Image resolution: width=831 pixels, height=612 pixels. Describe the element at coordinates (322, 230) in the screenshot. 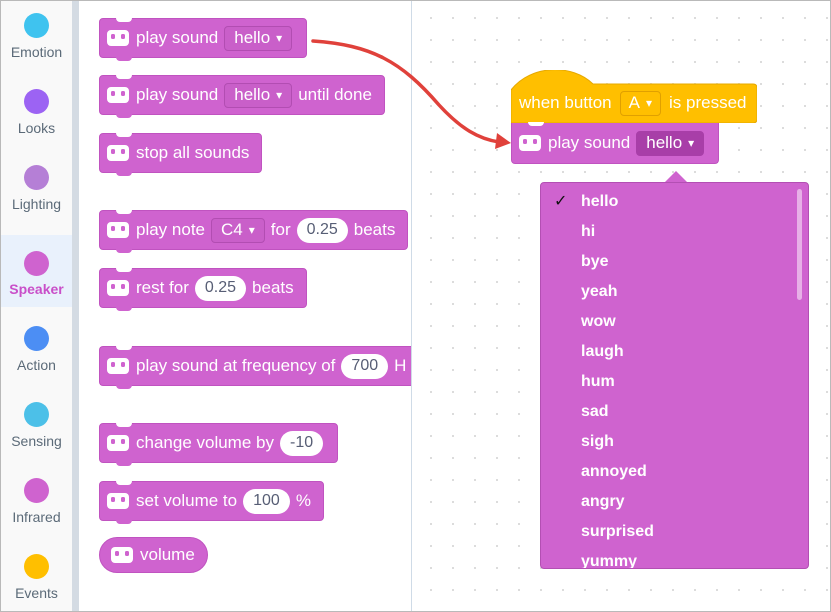

I see `beats-input: 0.25` at that location.